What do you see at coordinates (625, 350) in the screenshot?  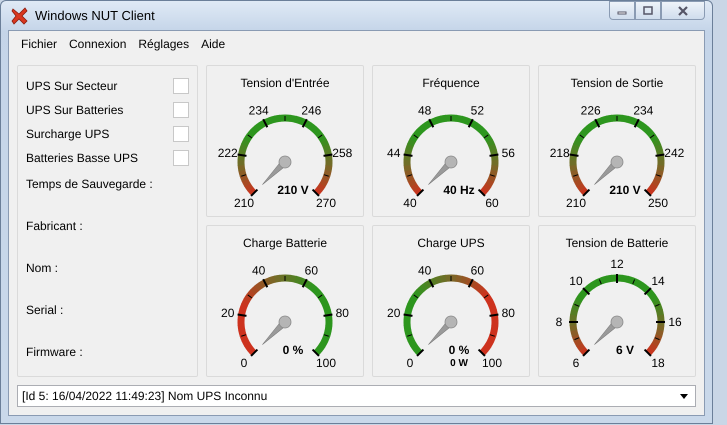 I see `gauge-reading: 6 V` at bounding box center [625, 350].